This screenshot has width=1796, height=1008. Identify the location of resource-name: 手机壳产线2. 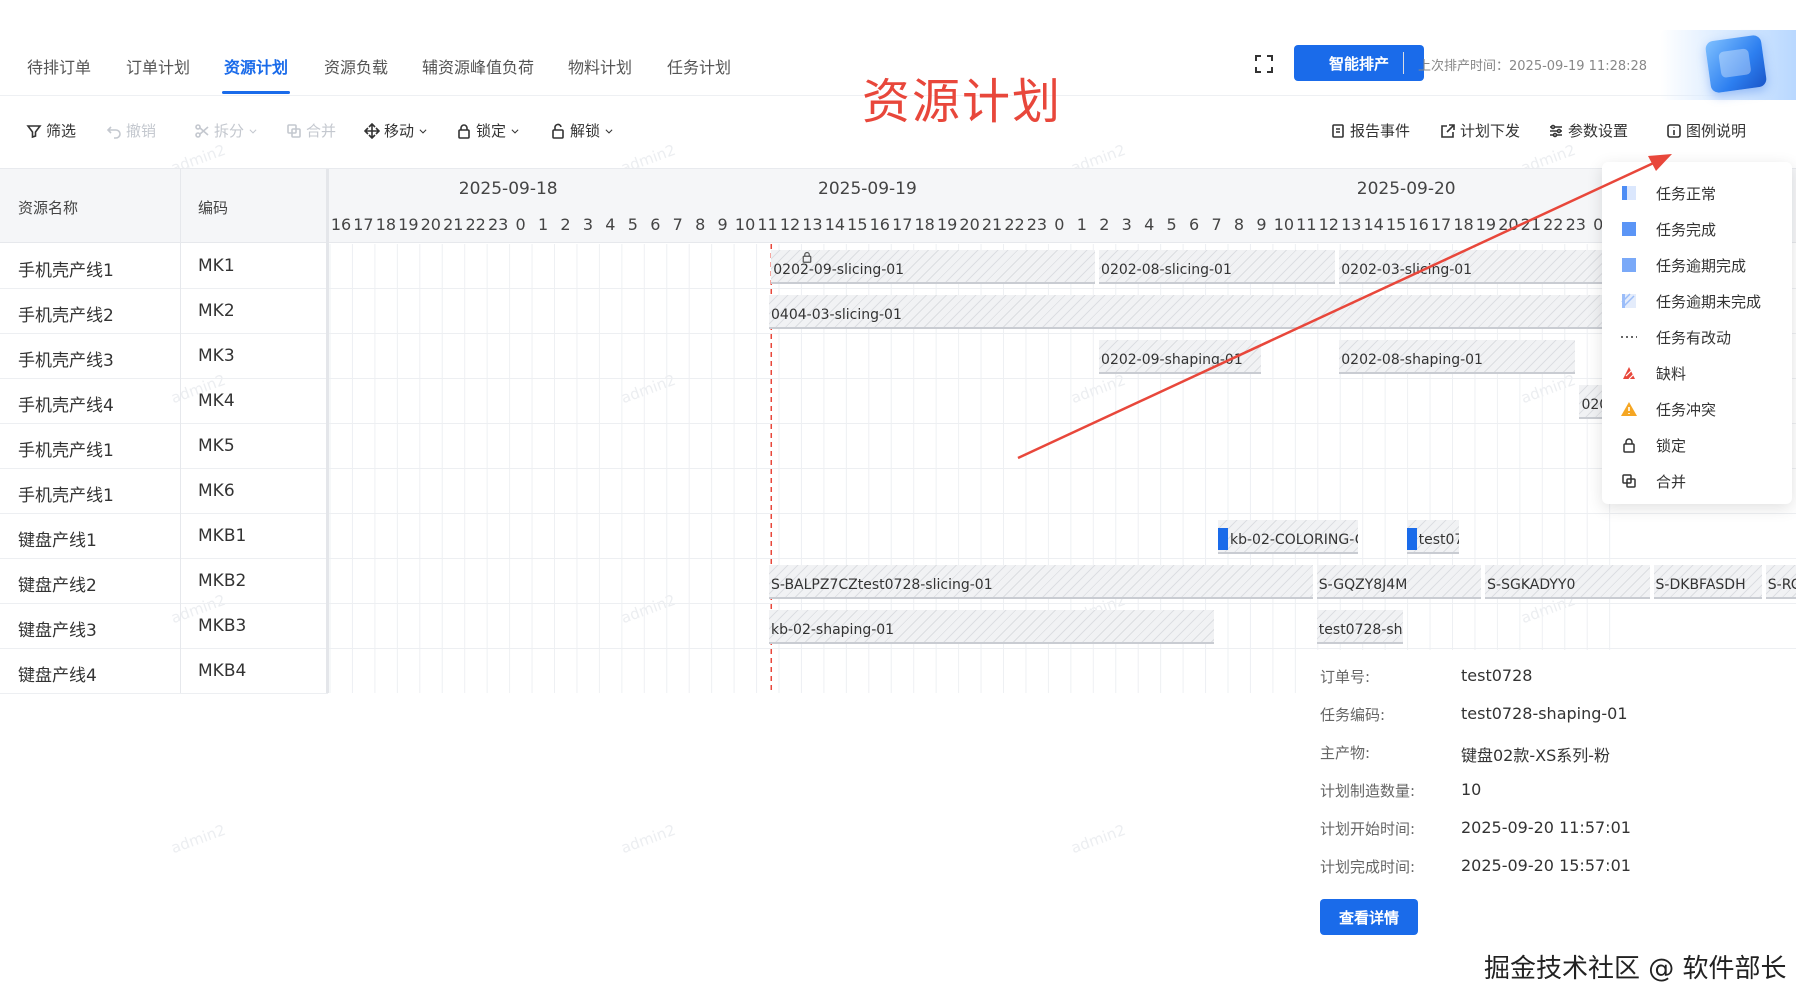
(66, 316).